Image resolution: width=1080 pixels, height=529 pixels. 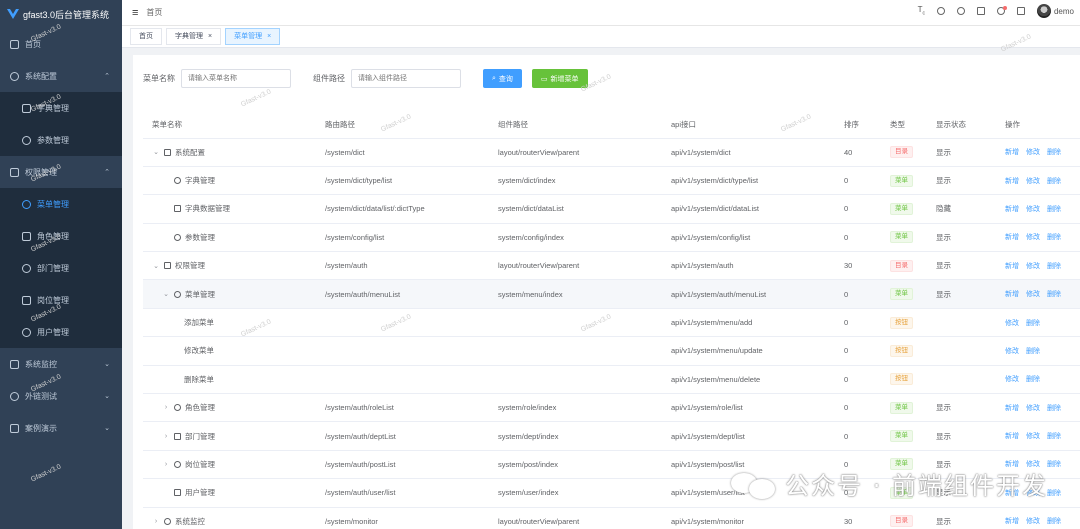 I want to click on cell-api: api/v1/system/dict/dataList, so click(x=748, y=209).